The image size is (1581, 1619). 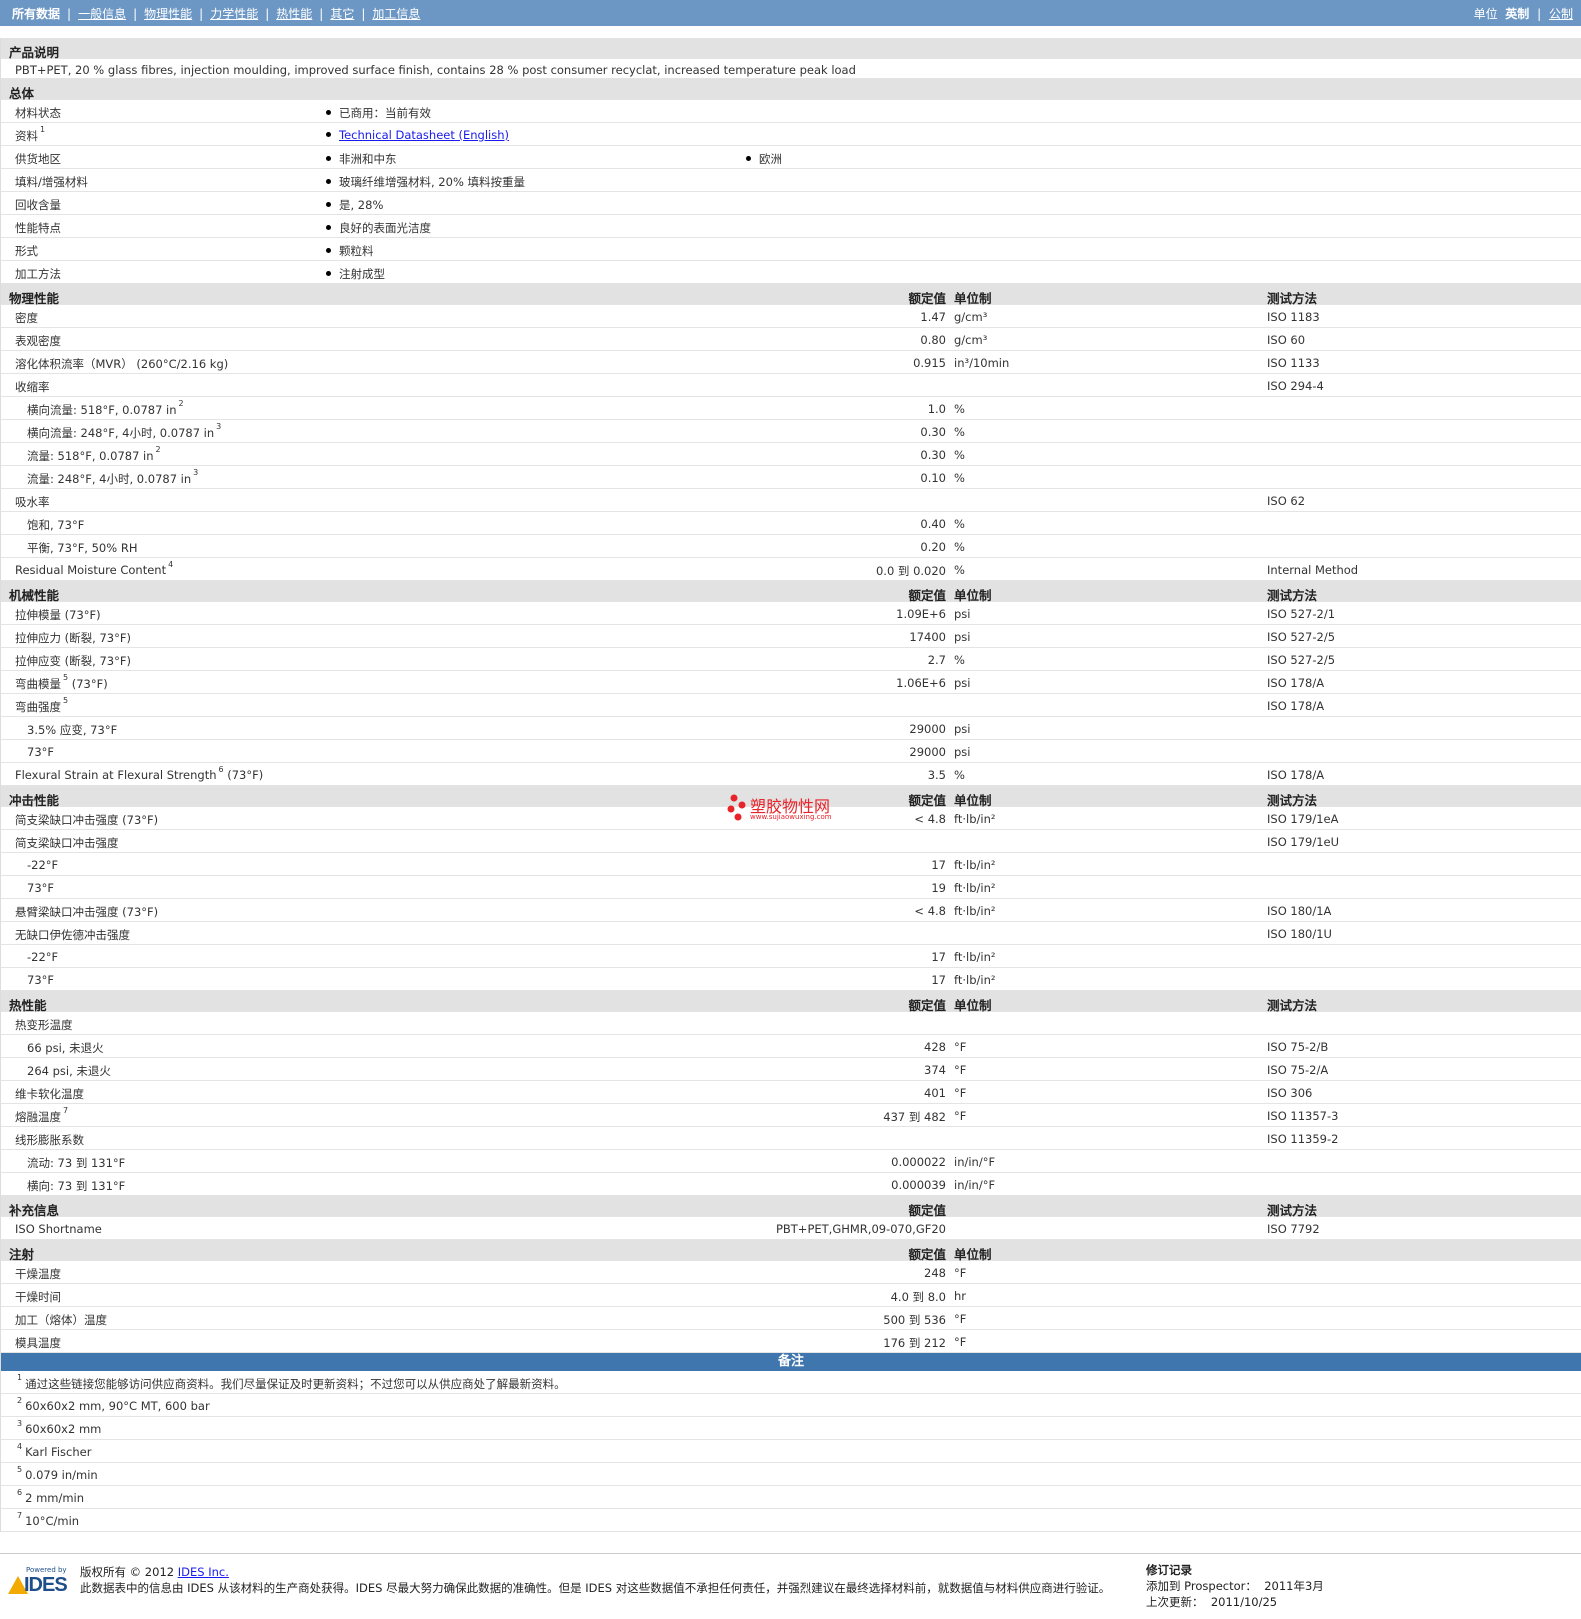 I want to click on property-value: 17400, so click(x=927, y=637).